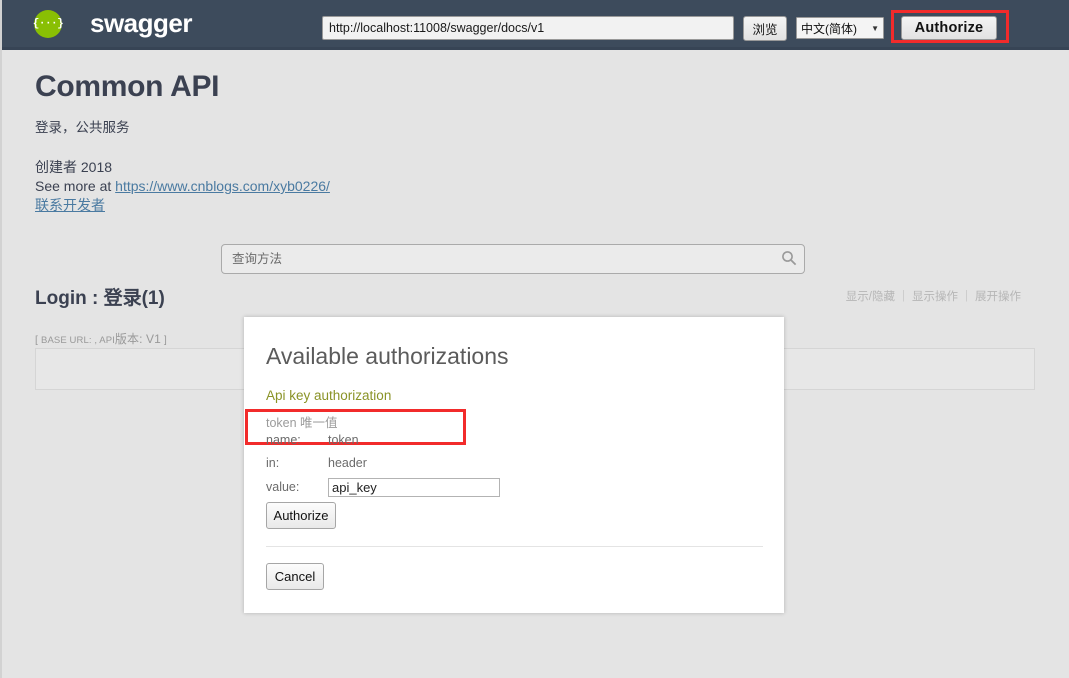 The width and height of the screenshot is (1069, 678). What do you see at coordinates (222, 186) in the screenshot?
I see `see-more-link: https://www.cnblogs.com/xyb0226/` at bounding box center [222, 186].